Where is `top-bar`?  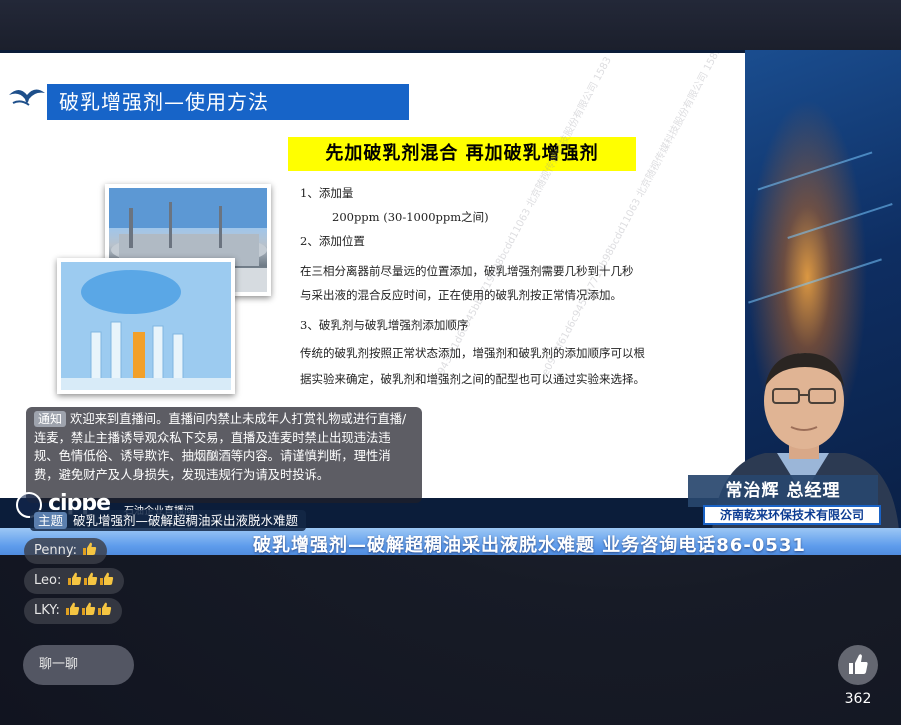 top-bar is located at coordinates (450, 25).